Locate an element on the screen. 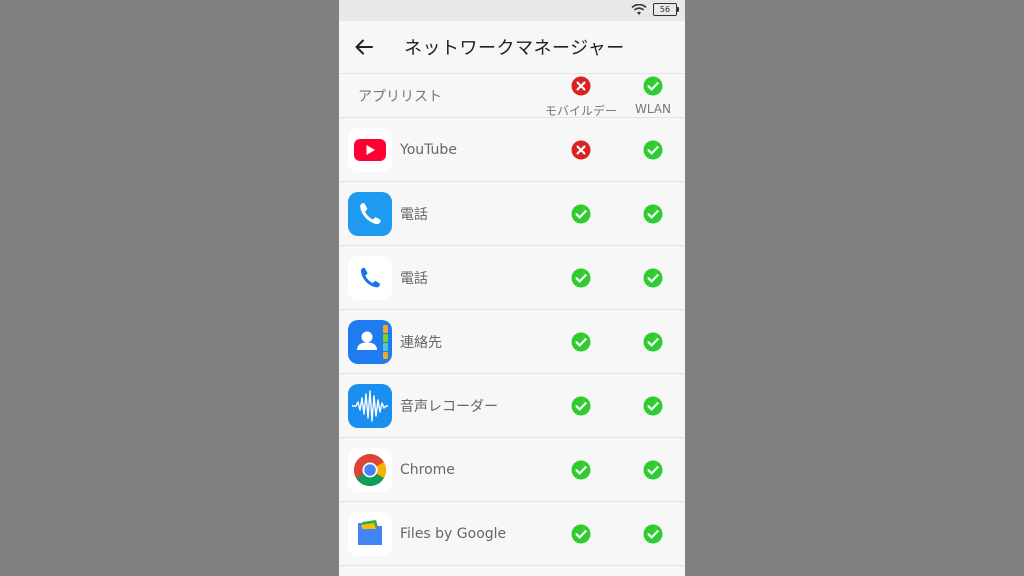  wlan-column-header: WLAN is located at coordinates (653, 96).